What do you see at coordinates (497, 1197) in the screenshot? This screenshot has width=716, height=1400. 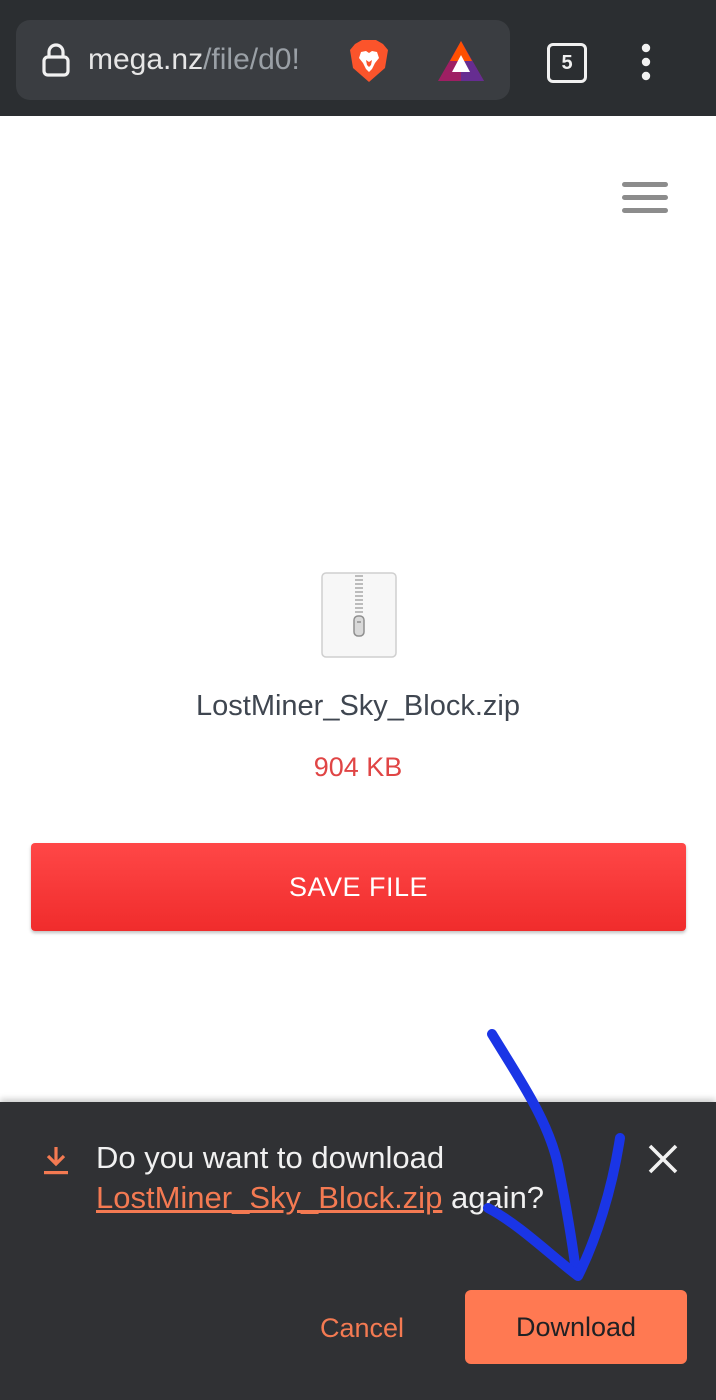 I see `prompt-suffix: again?` at bounding box center [497, 1197].